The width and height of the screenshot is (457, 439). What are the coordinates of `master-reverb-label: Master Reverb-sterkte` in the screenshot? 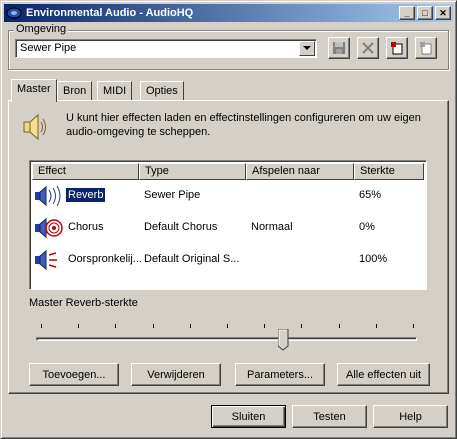 It's located at (83, 303).